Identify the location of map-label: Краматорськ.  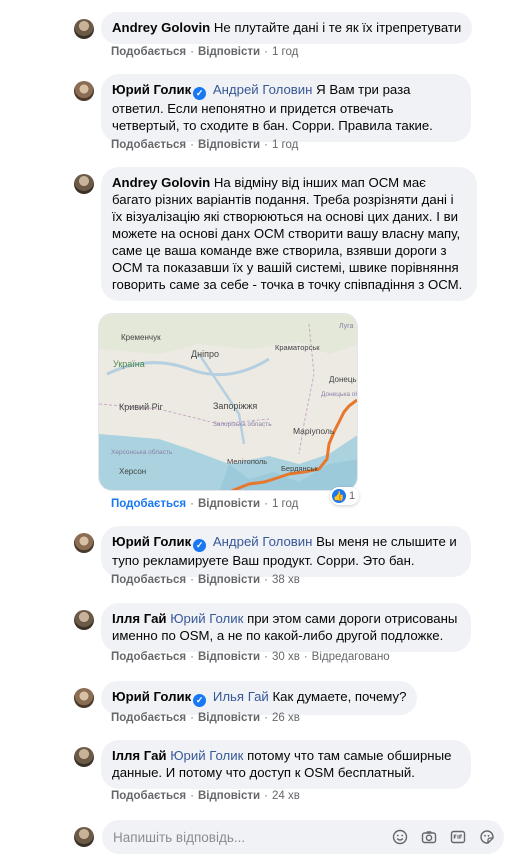
(297, 347).